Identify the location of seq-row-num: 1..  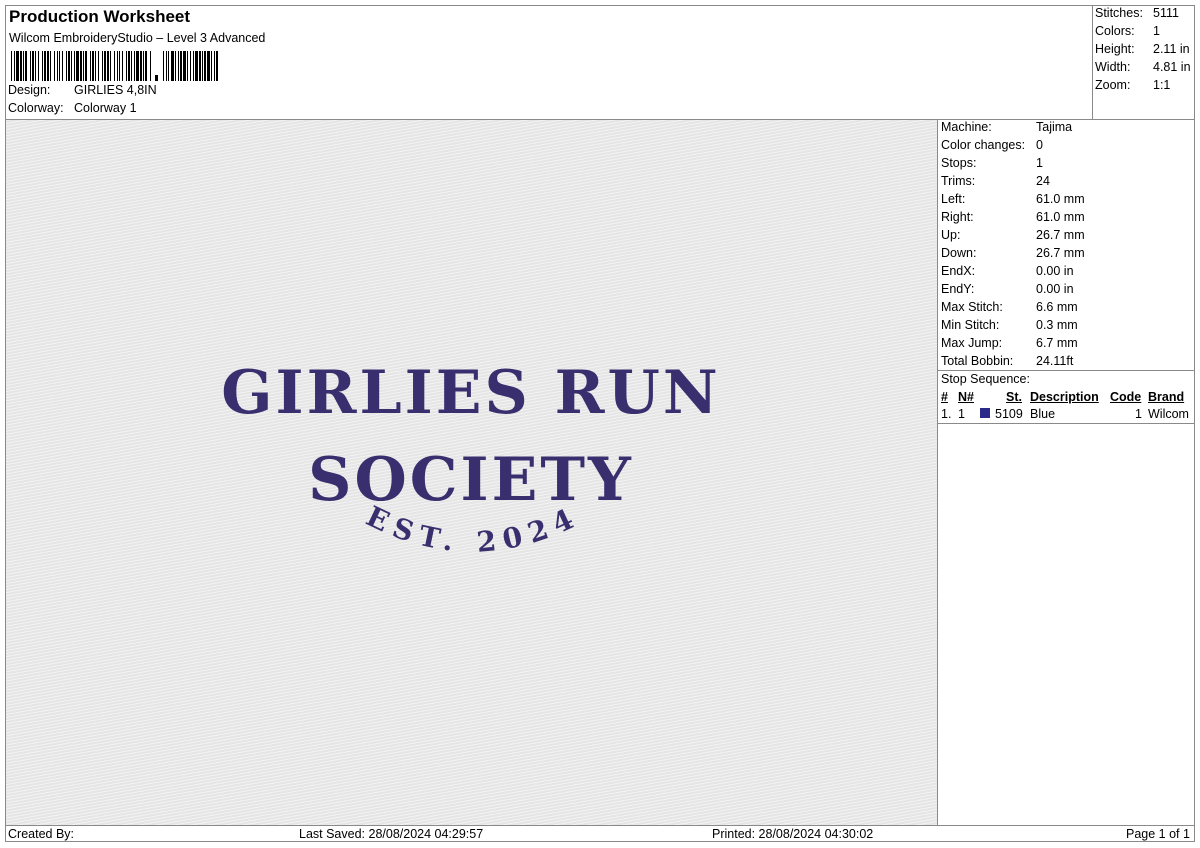
(946, 414).